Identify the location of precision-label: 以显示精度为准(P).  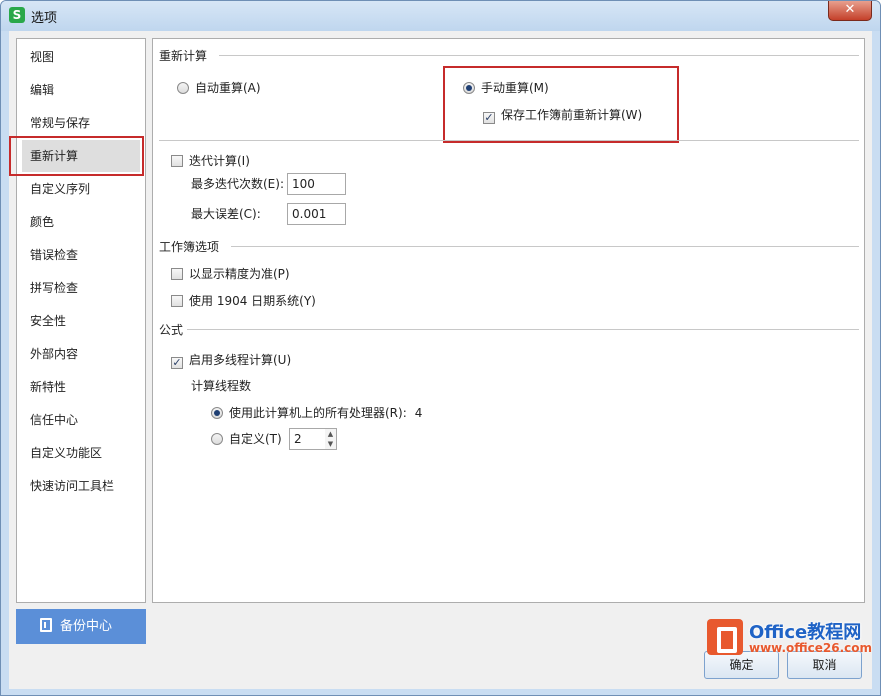
(239, 274).